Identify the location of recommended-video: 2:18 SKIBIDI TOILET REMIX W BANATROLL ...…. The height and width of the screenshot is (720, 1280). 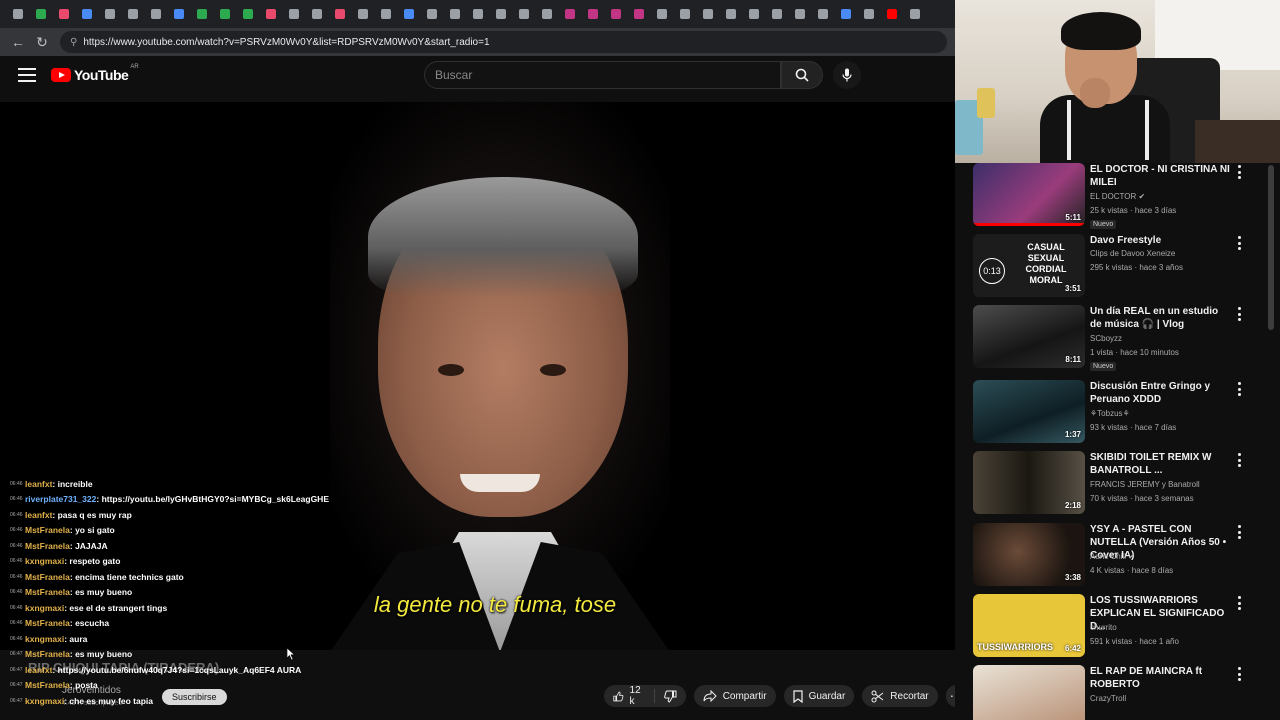
(1123, 485).